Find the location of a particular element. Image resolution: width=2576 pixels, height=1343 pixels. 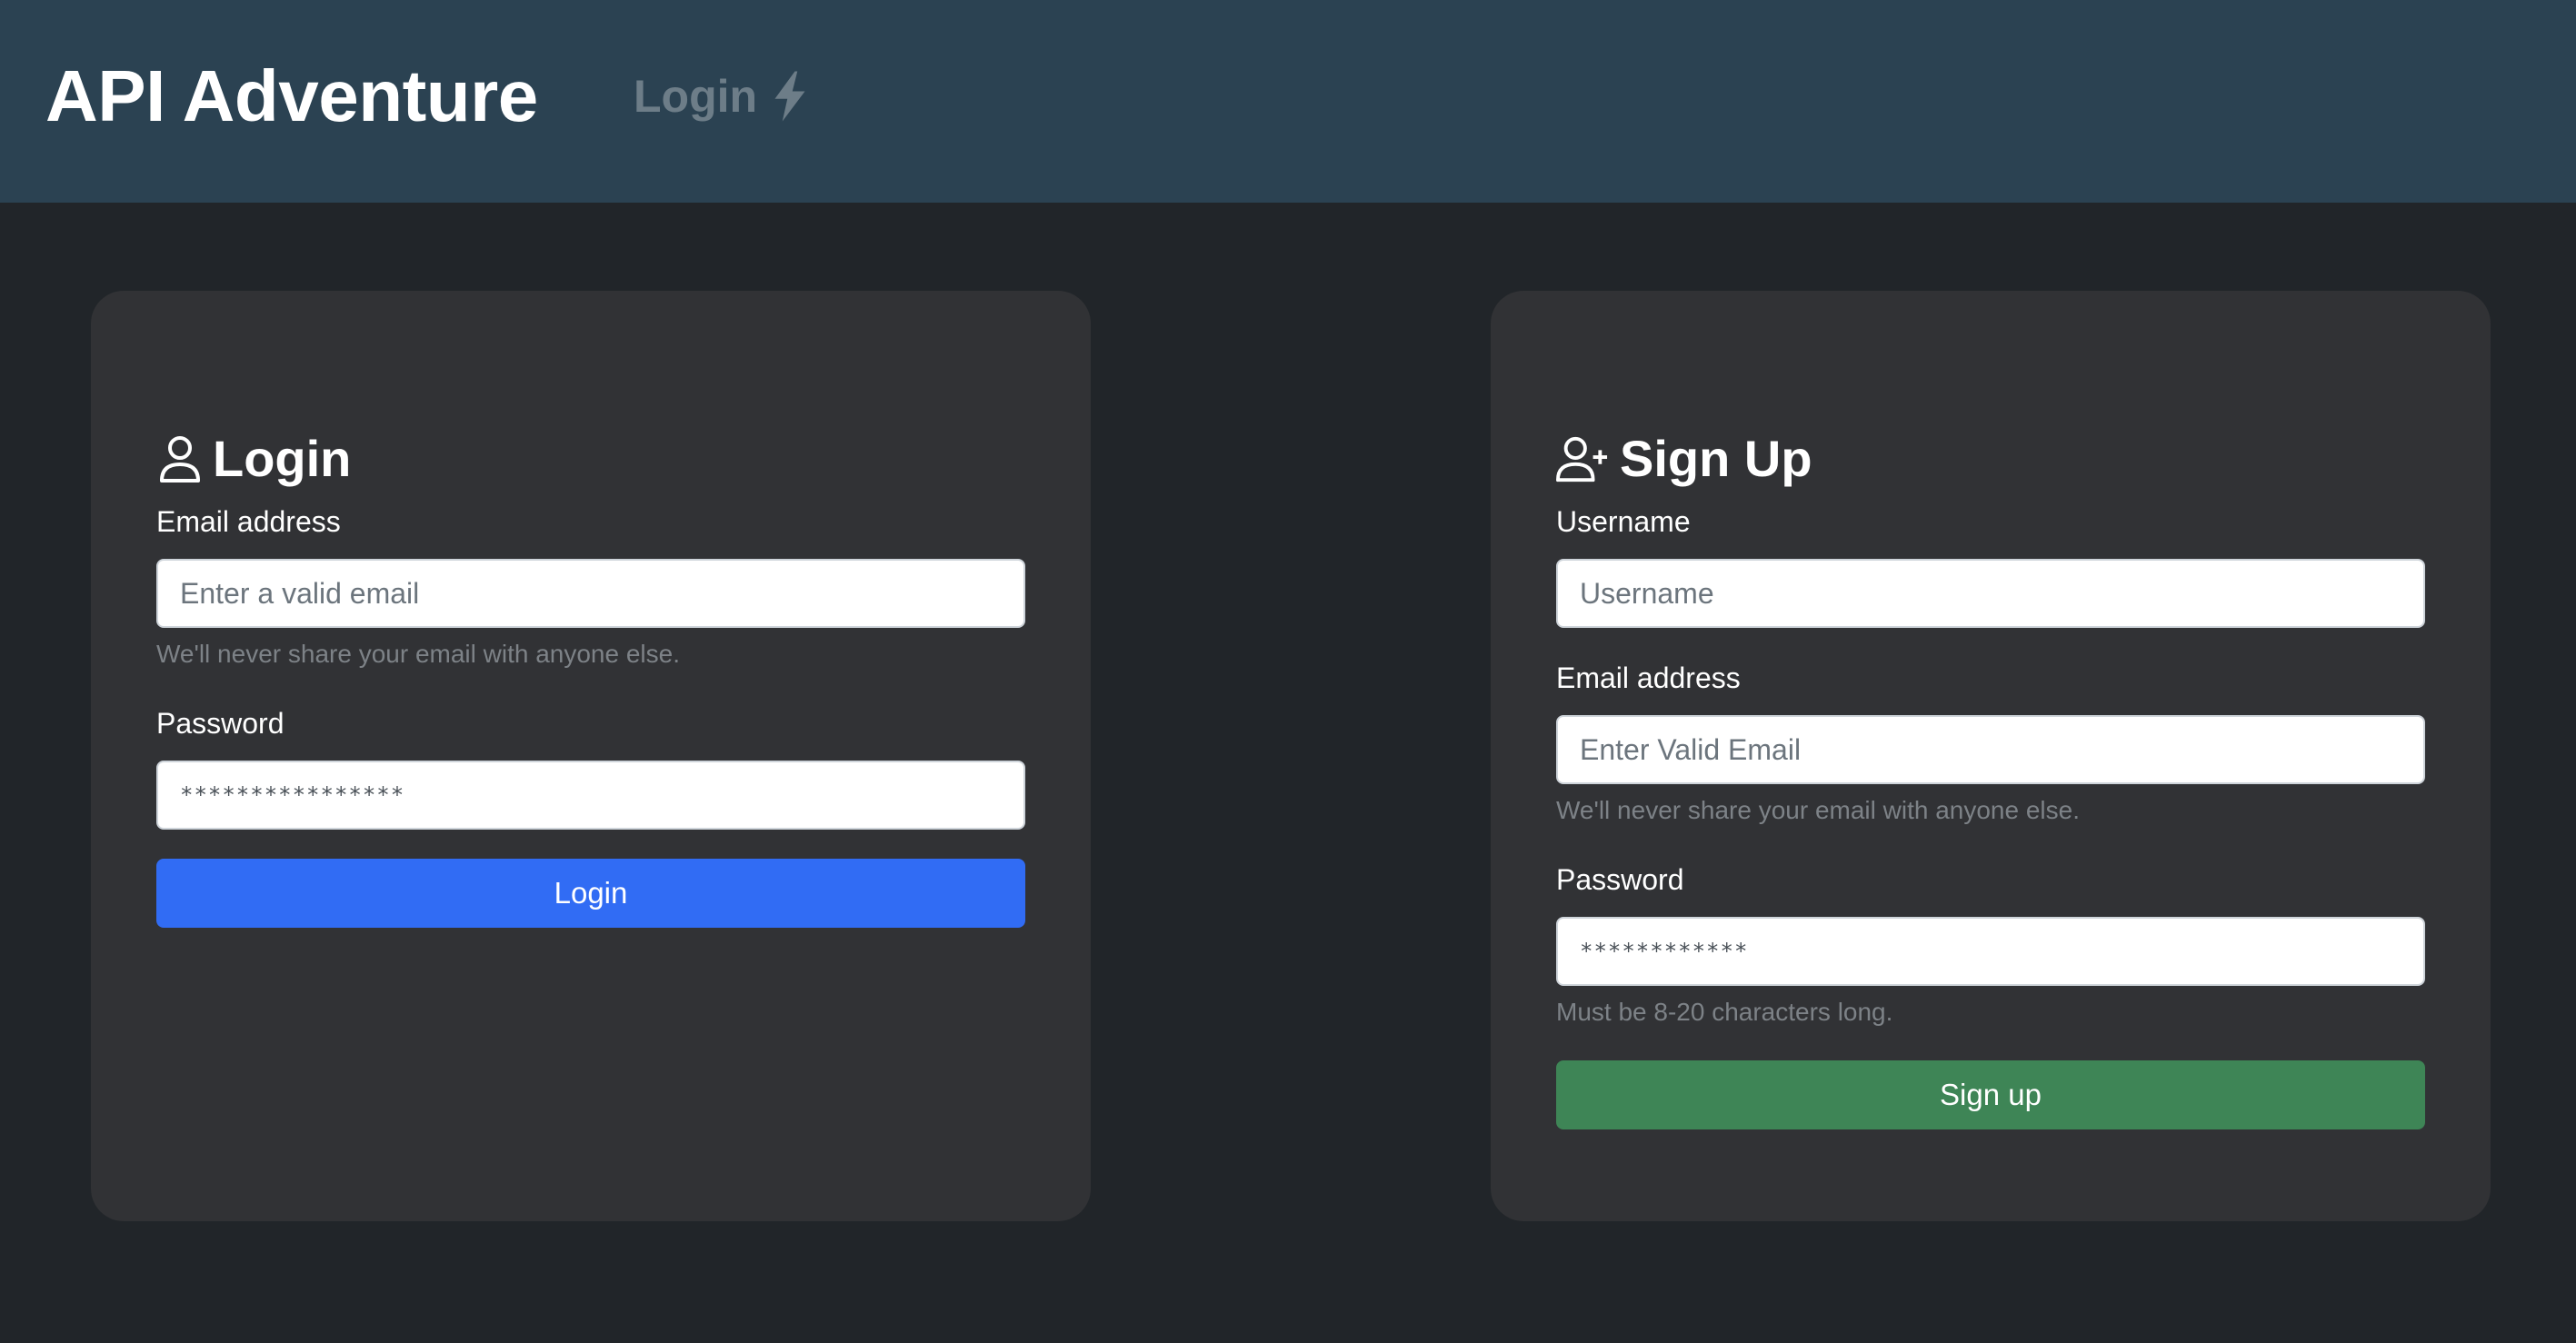

signup-email-label: Email address is located at coordinates (1648, 678).